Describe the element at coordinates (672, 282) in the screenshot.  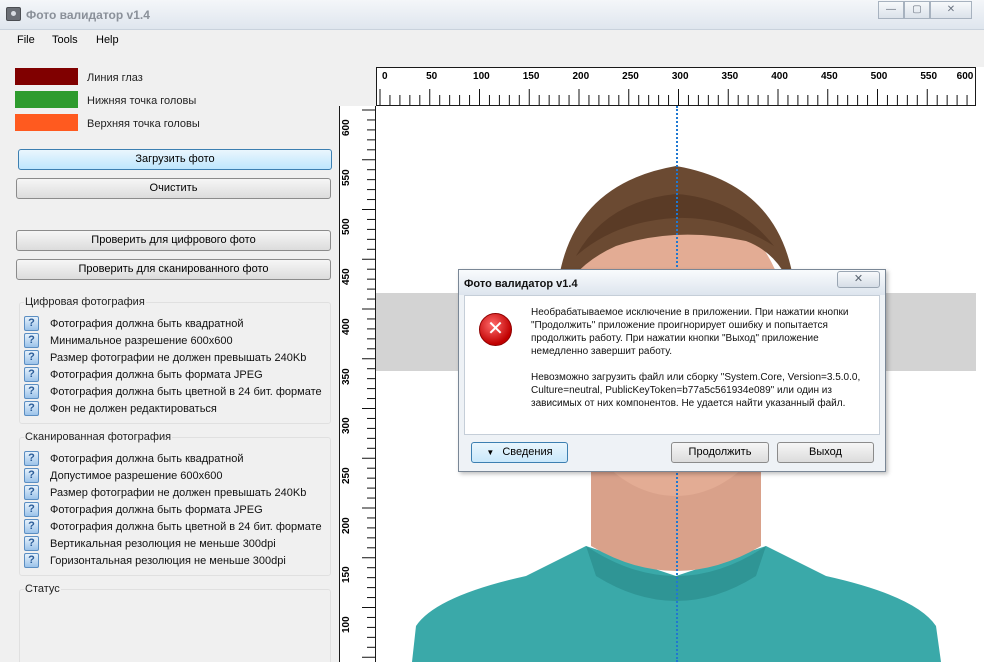
I see `dialog-title-bar: Фото валидатор v1.4 ✕` at that location.